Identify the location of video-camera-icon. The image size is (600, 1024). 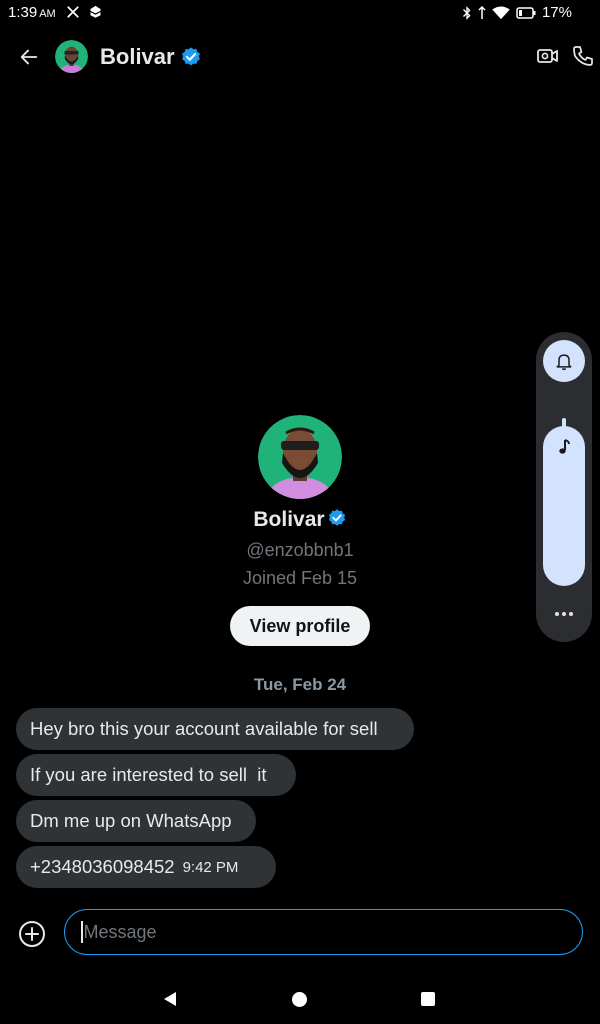
(547, 56).